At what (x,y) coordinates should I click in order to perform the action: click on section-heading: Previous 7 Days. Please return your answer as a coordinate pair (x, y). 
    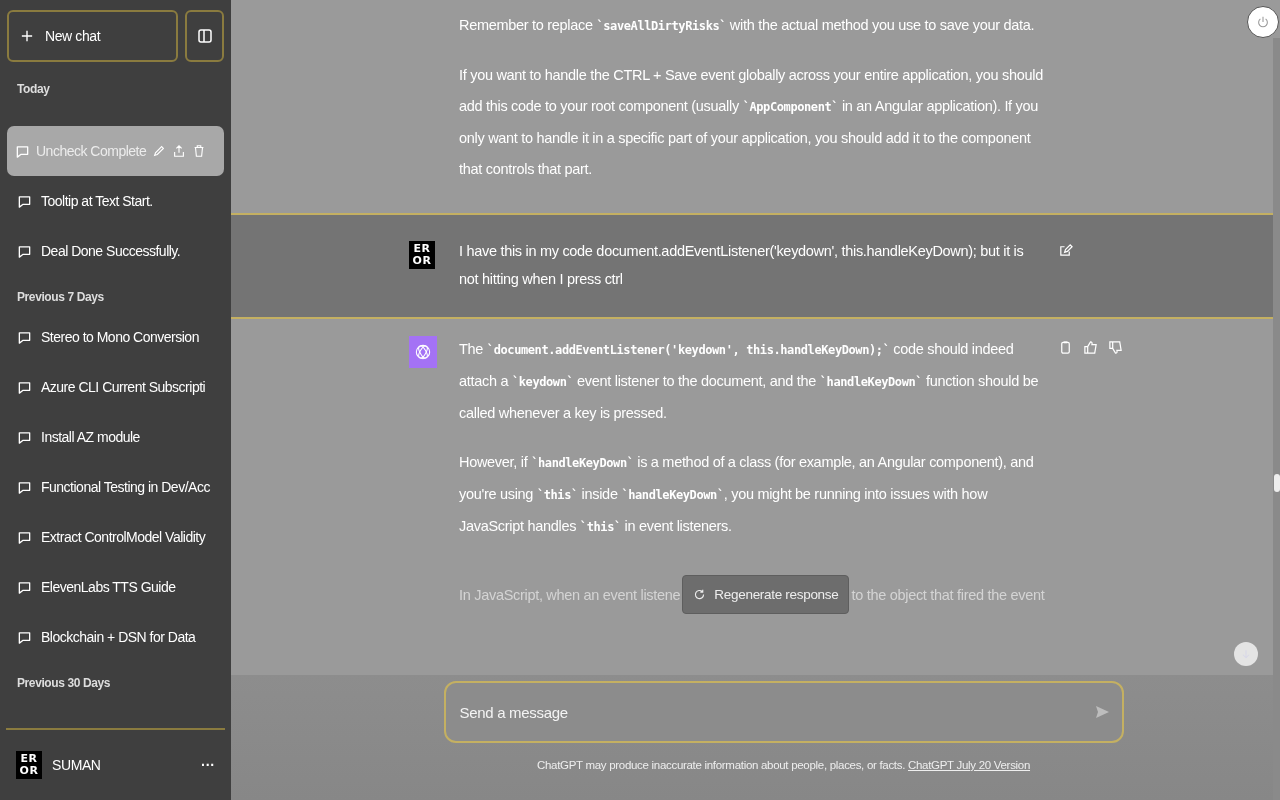
    Looking at the image, I should click on (60, 297).